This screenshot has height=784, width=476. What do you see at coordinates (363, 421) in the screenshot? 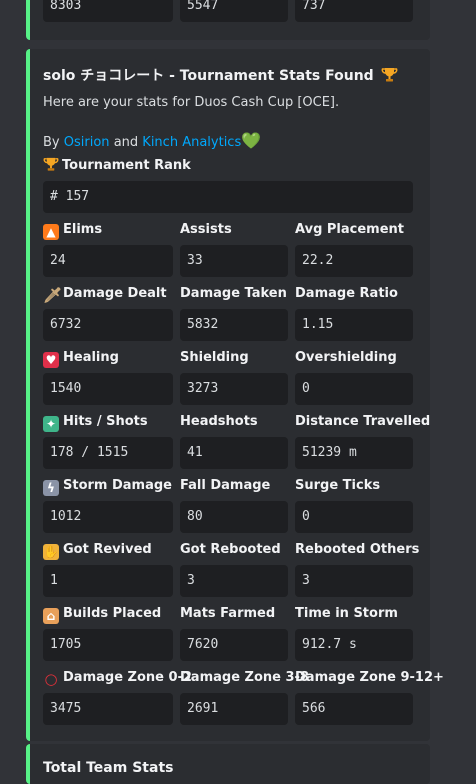
I see `stat-label: Distance Travelled` at bounding box center [363, 421].